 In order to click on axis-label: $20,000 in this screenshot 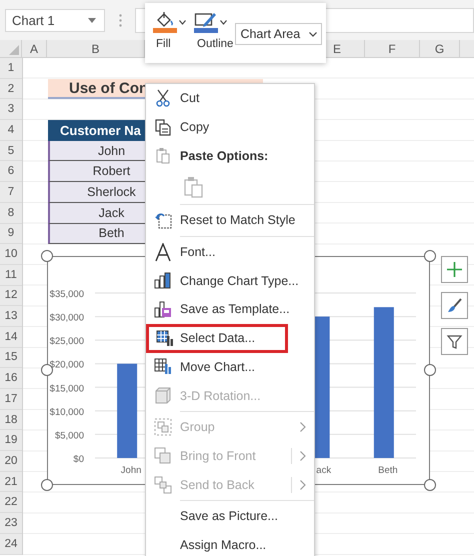, I will do `click(66, 364)`.